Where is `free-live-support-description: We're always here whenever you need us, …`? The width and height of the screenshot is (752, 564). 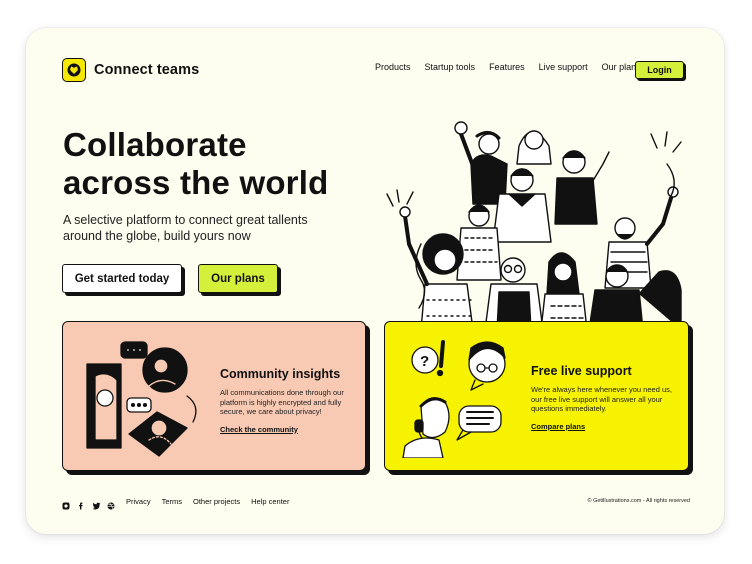 free-live-support-description: We're always here whenever you need us, … is located at coordinates (601, 399).